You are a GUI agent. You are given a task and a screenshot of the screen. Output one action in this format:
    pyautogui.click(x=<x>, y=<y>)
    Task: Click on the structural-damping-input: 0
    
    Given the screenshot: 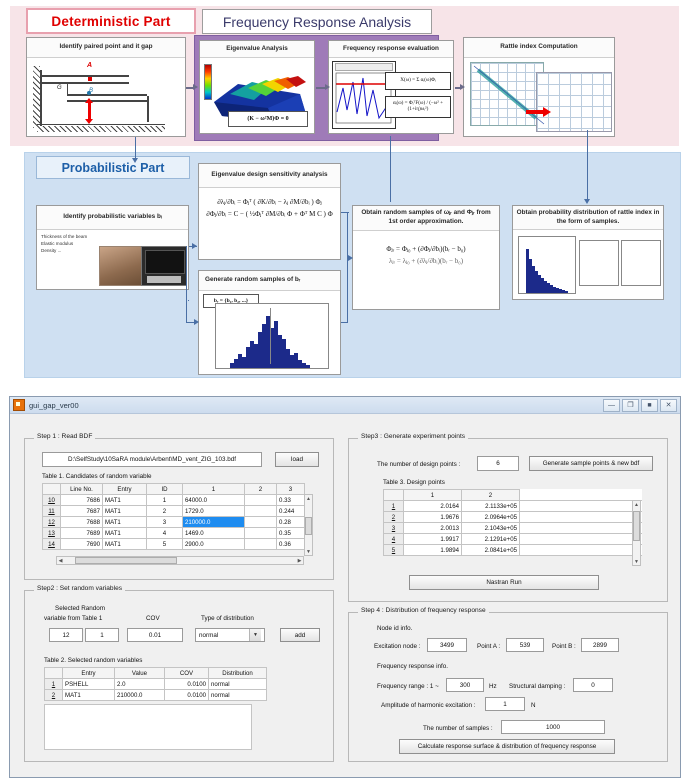 What is the action you would take?
    pyautogui.click(x=593, y=685)
    